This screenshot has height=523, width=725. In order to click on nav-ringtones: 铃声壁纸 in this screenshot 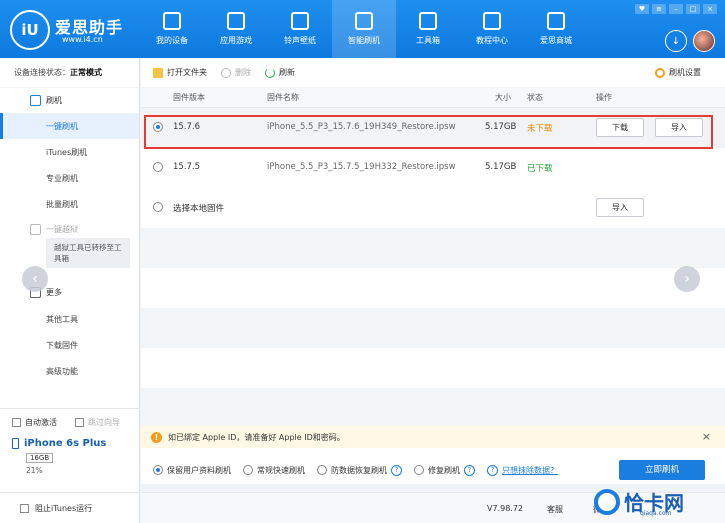, I will do `click(300, 29)`.